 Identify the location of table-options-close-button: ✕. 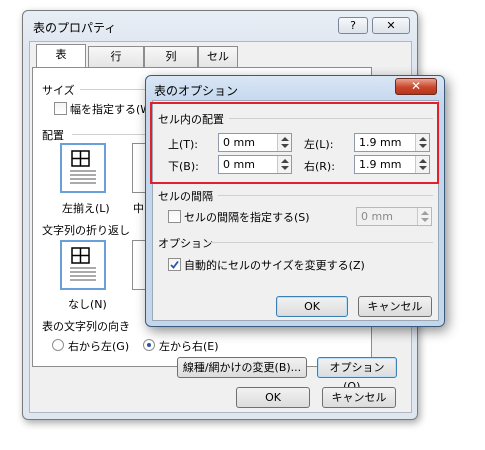
(416, 86).